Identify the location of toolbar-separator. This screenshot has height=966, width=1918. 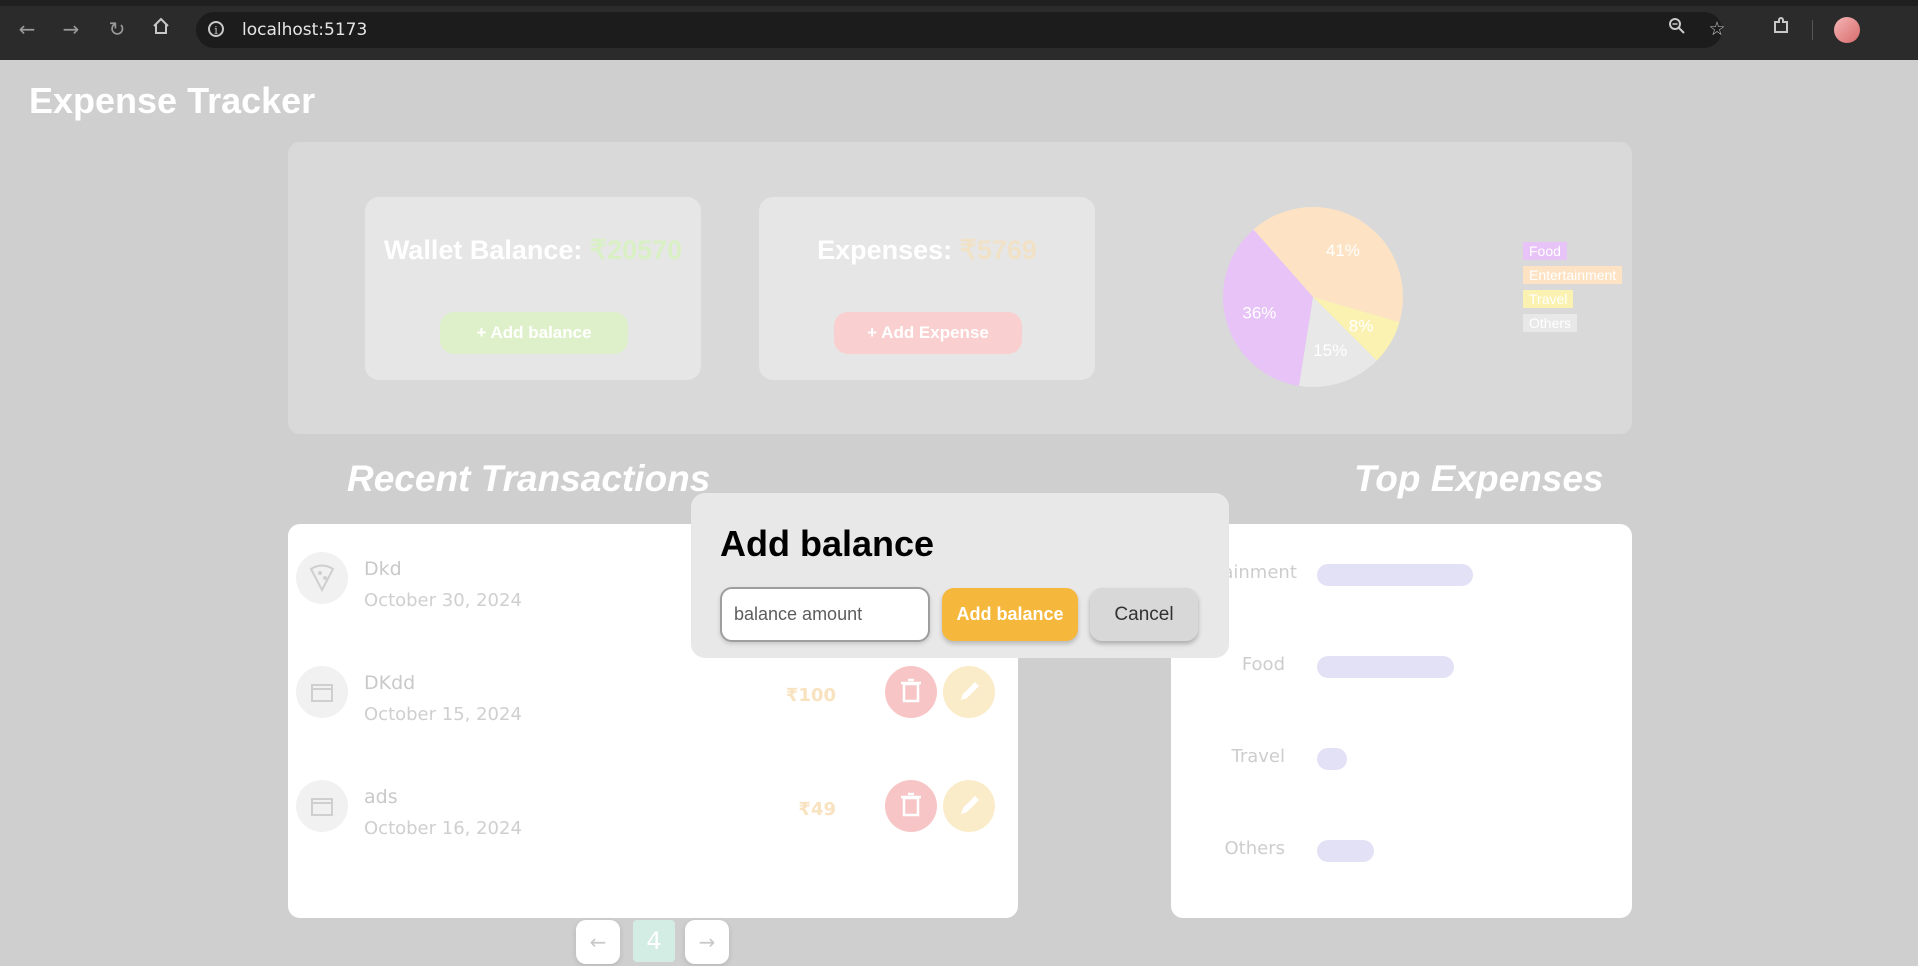
(1812, 30).